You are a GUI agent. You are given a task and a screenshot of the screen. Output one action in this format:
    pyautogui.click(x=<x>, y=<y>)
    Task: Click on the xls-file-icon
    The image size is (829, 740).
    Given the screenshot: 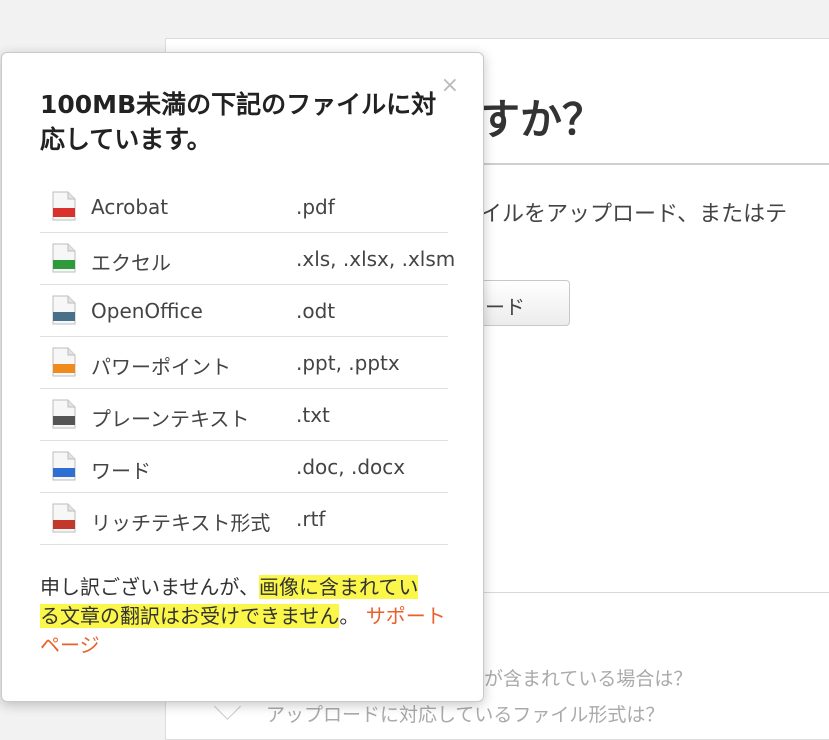 What is the action you would take?
    pyautogui.click(x=64, y=258)
    